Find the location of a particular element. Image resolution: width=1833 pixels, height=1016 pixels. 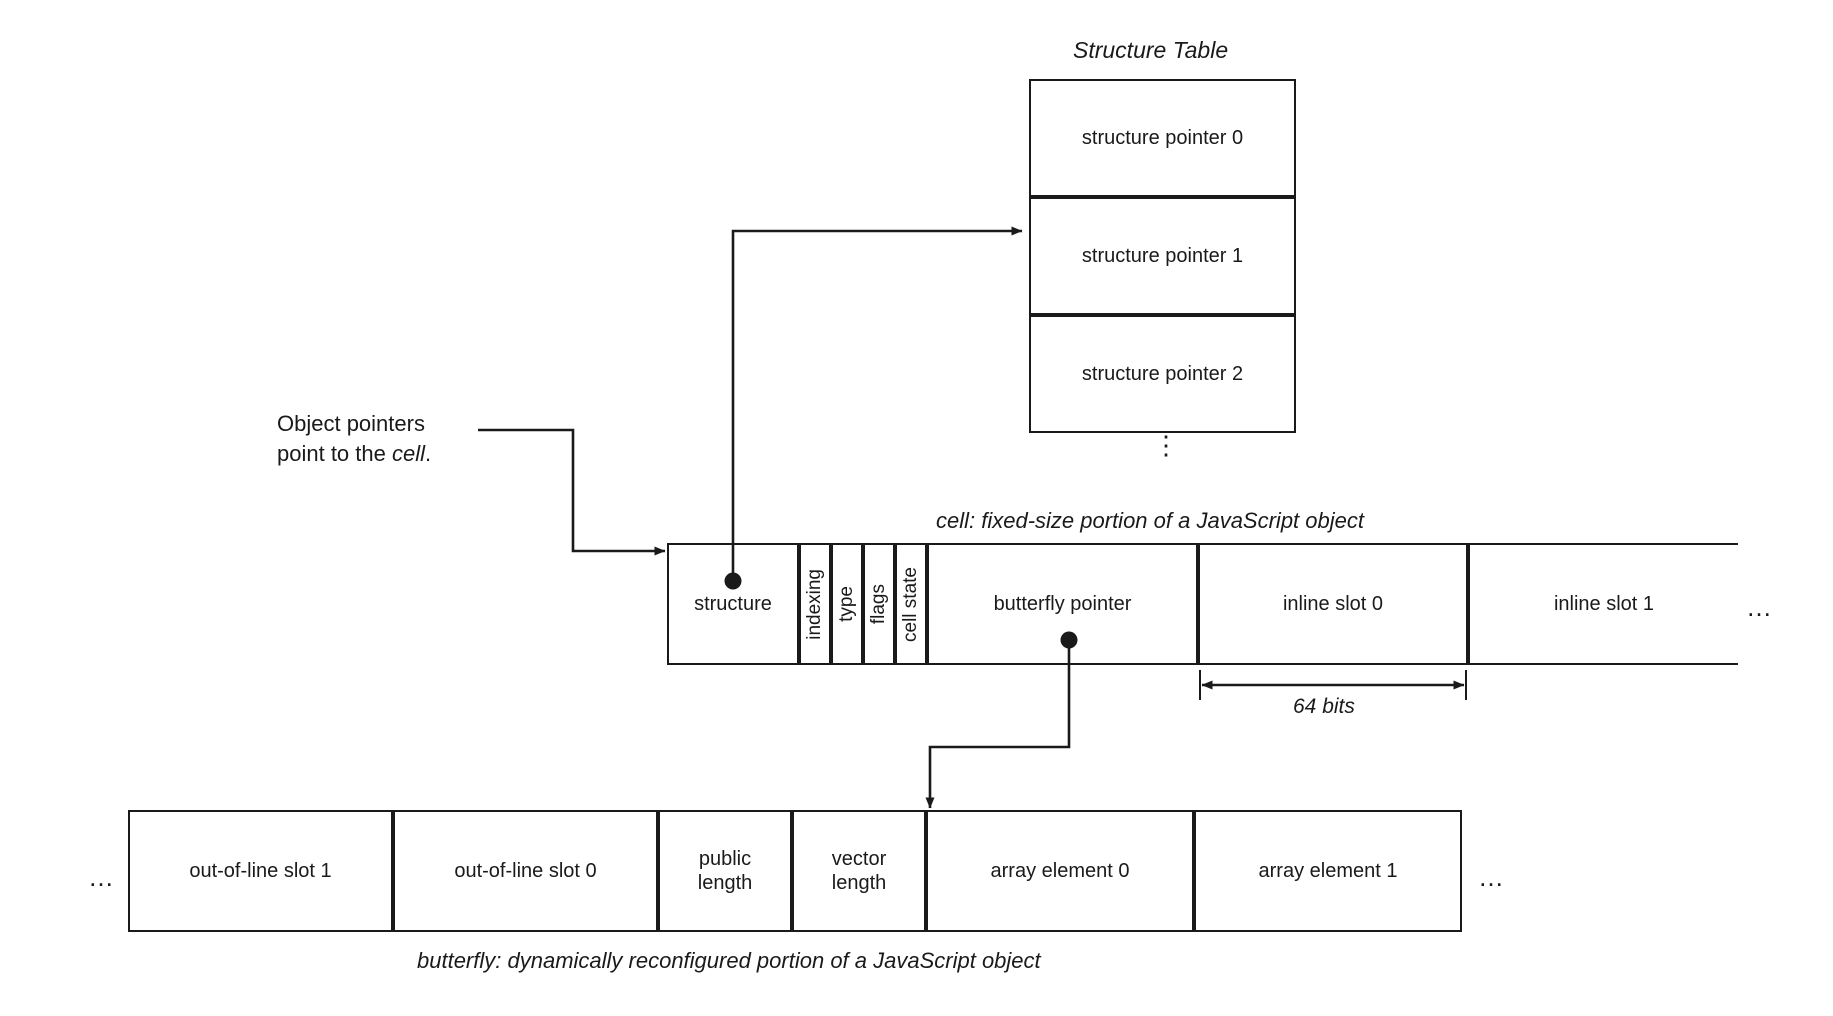

butterfly-field-public-length-label: public length is located at coordinates (725, 871).